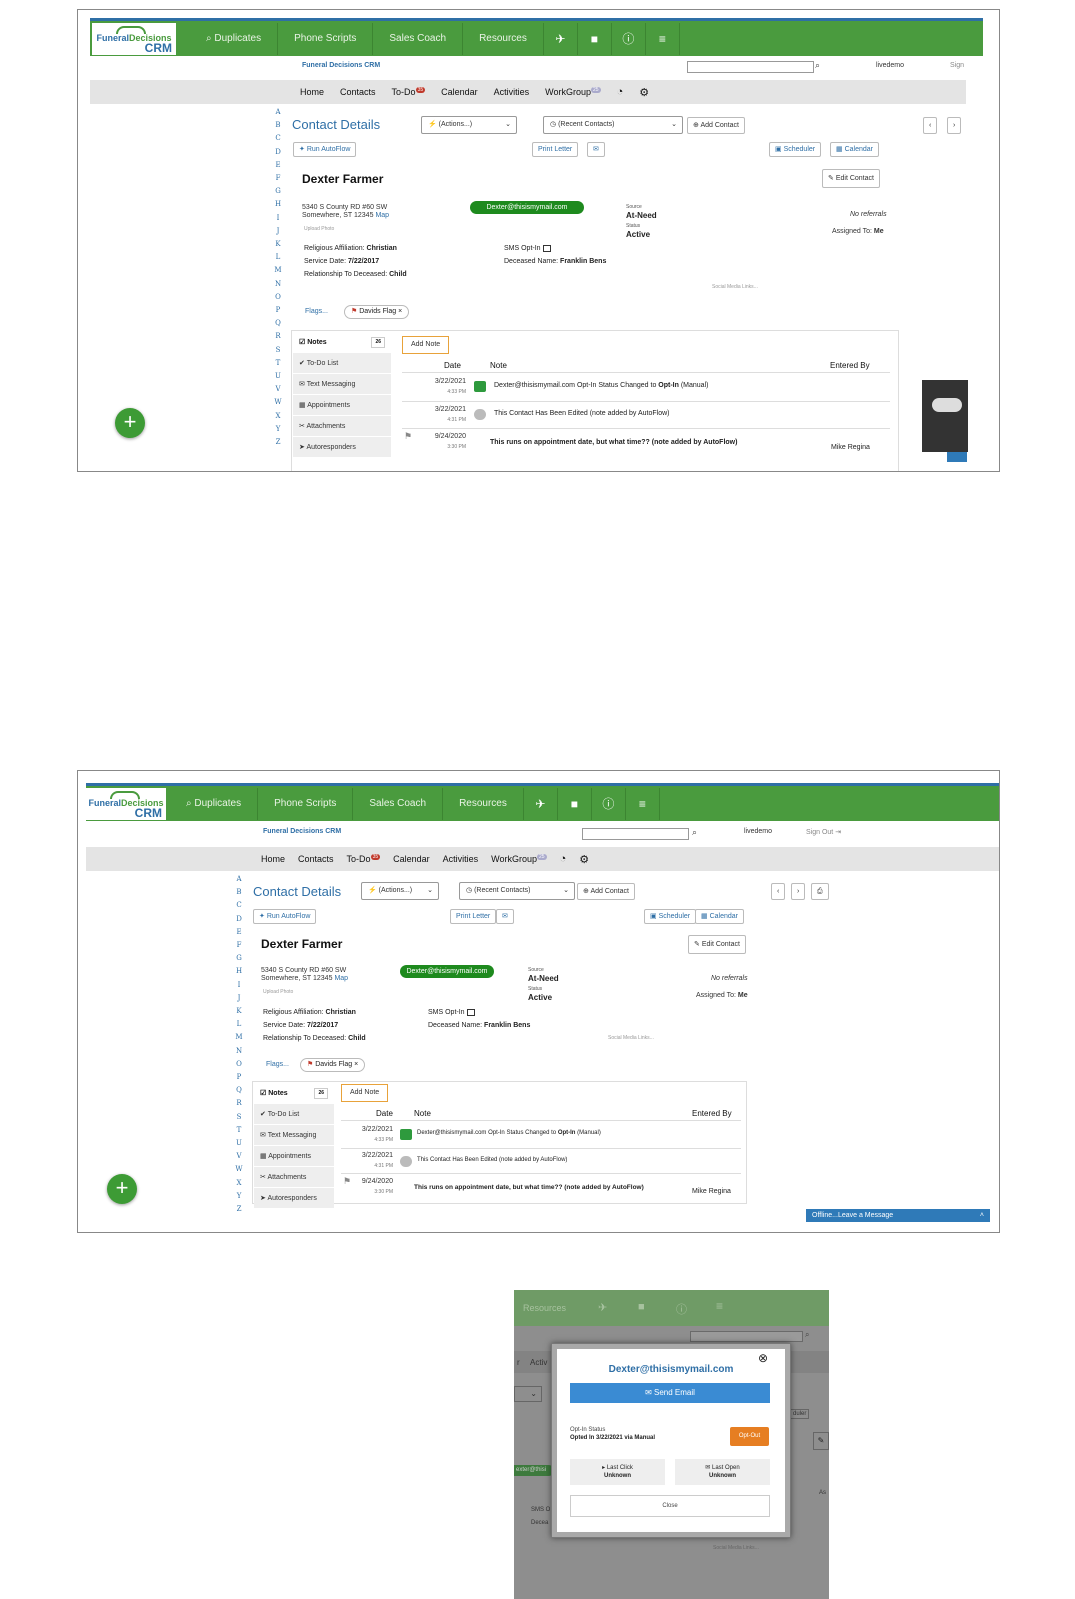 This screenshot has height=1599, width=1075. Describe the element at coordinates (546, 248) in the screenshot. I see `sms-optin-checkbox` at that location.